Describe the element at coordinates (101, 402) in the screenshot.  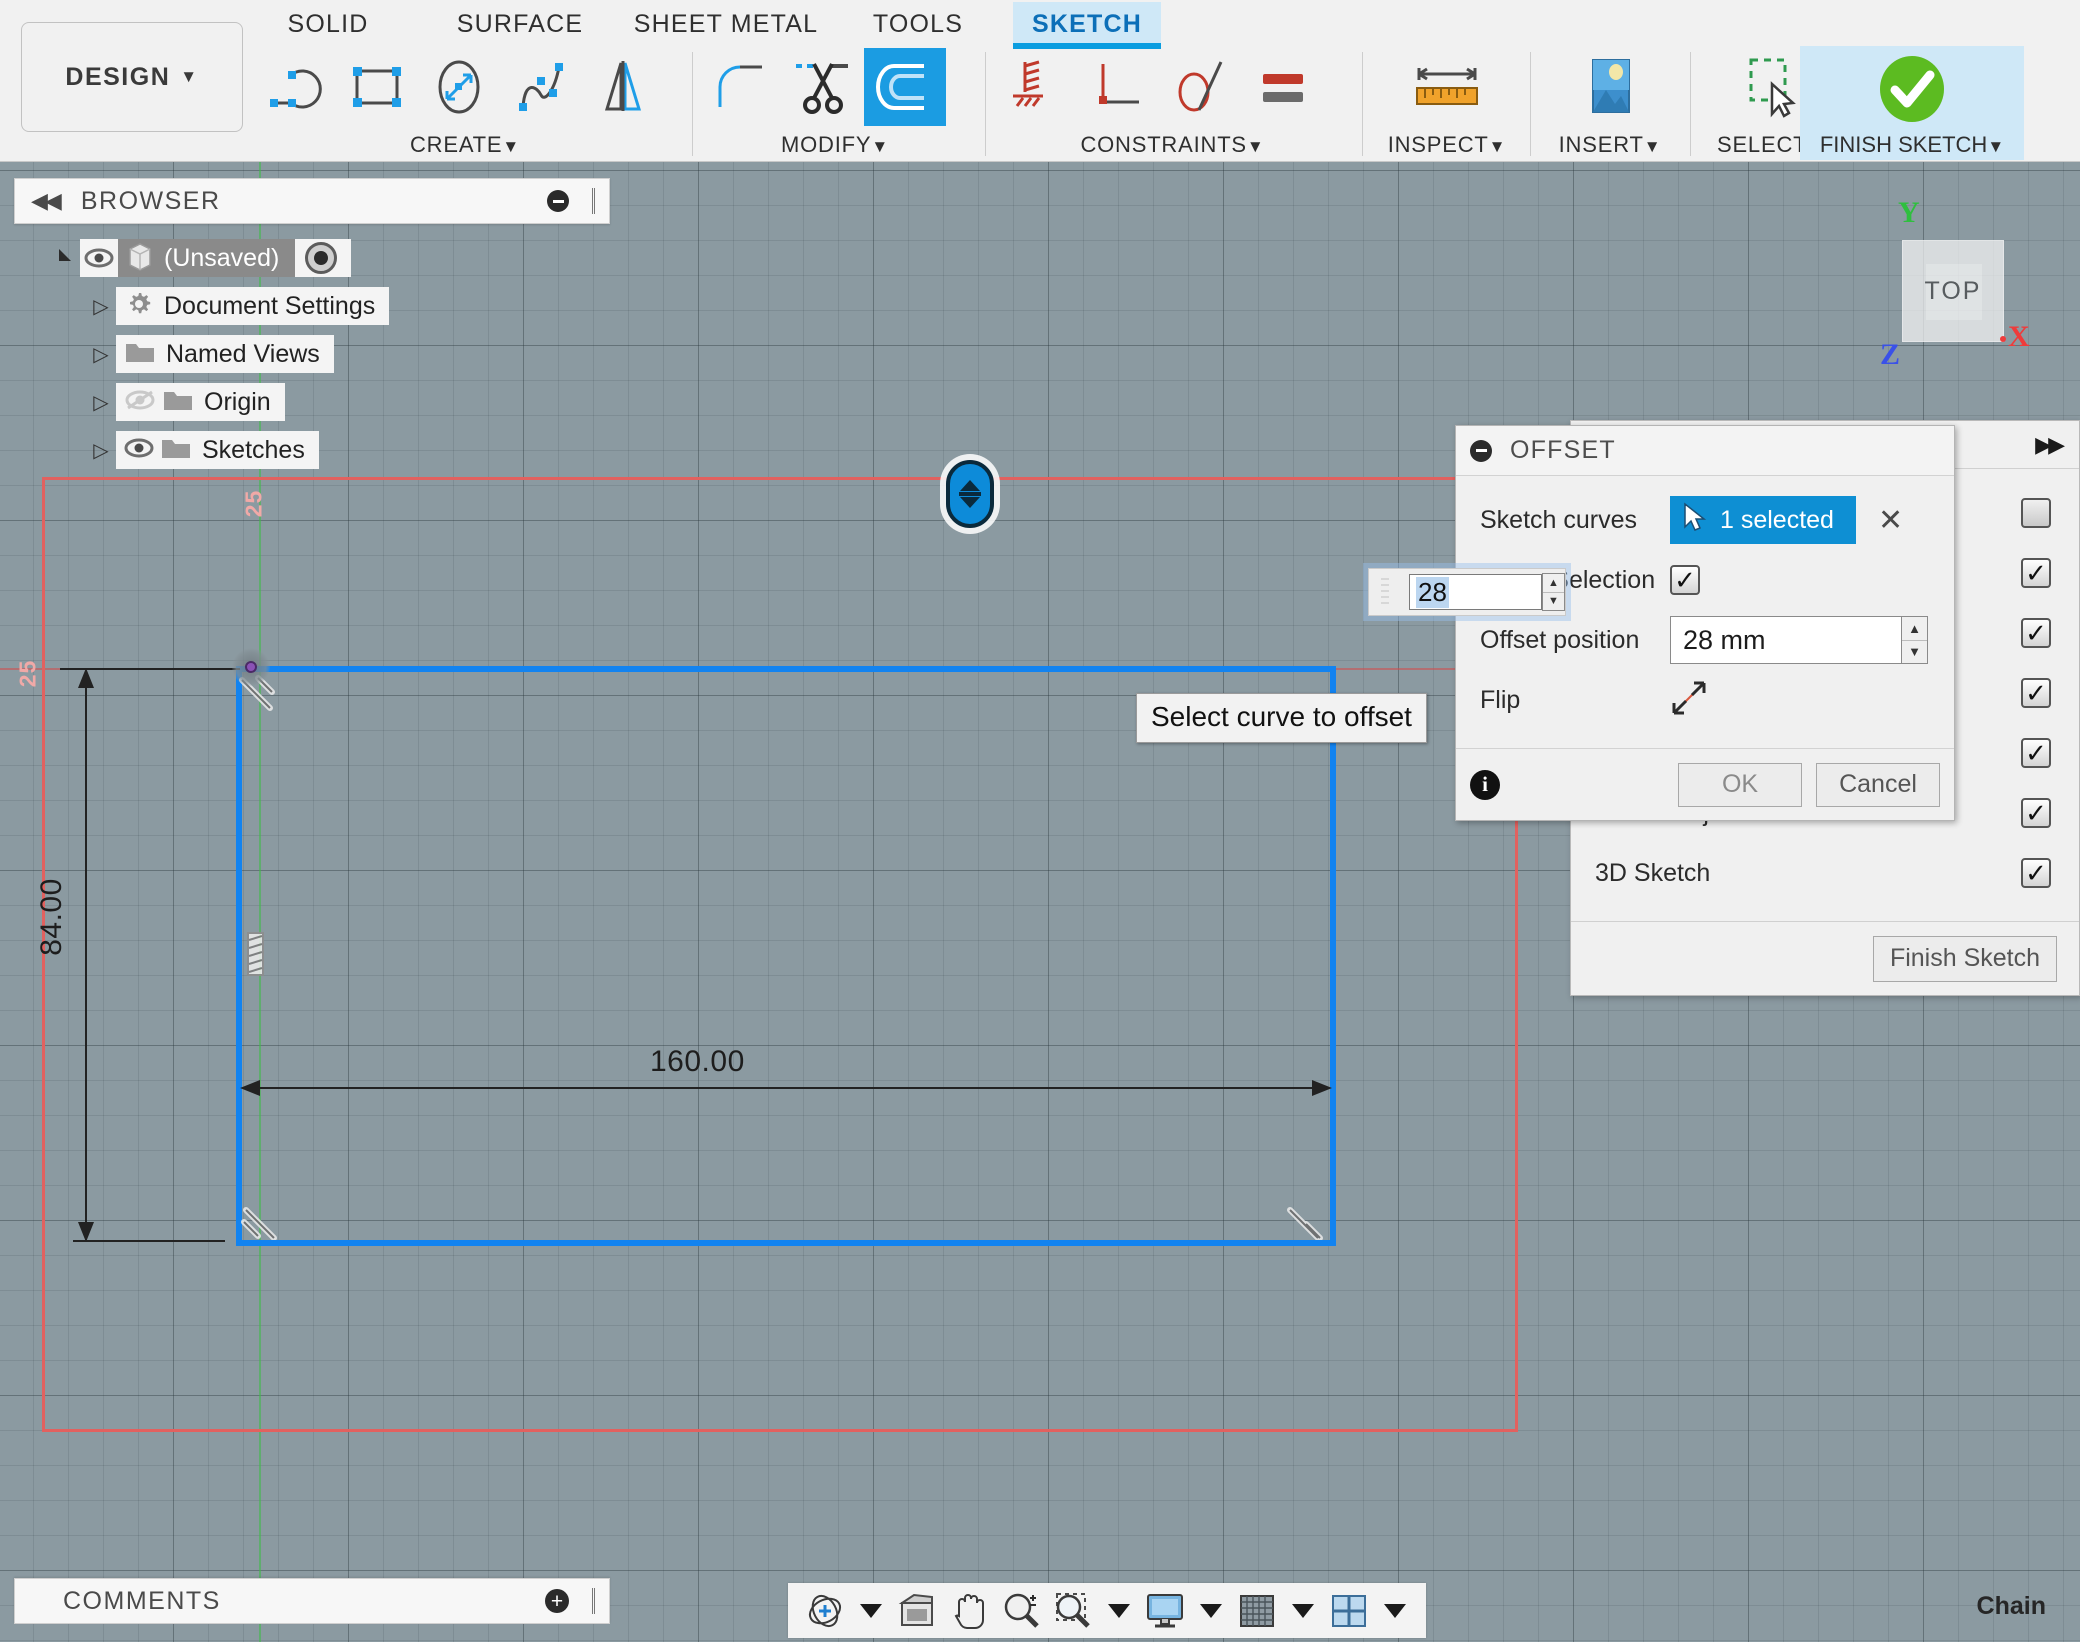
I see `expand-arrow-origin: ▷` at that location.